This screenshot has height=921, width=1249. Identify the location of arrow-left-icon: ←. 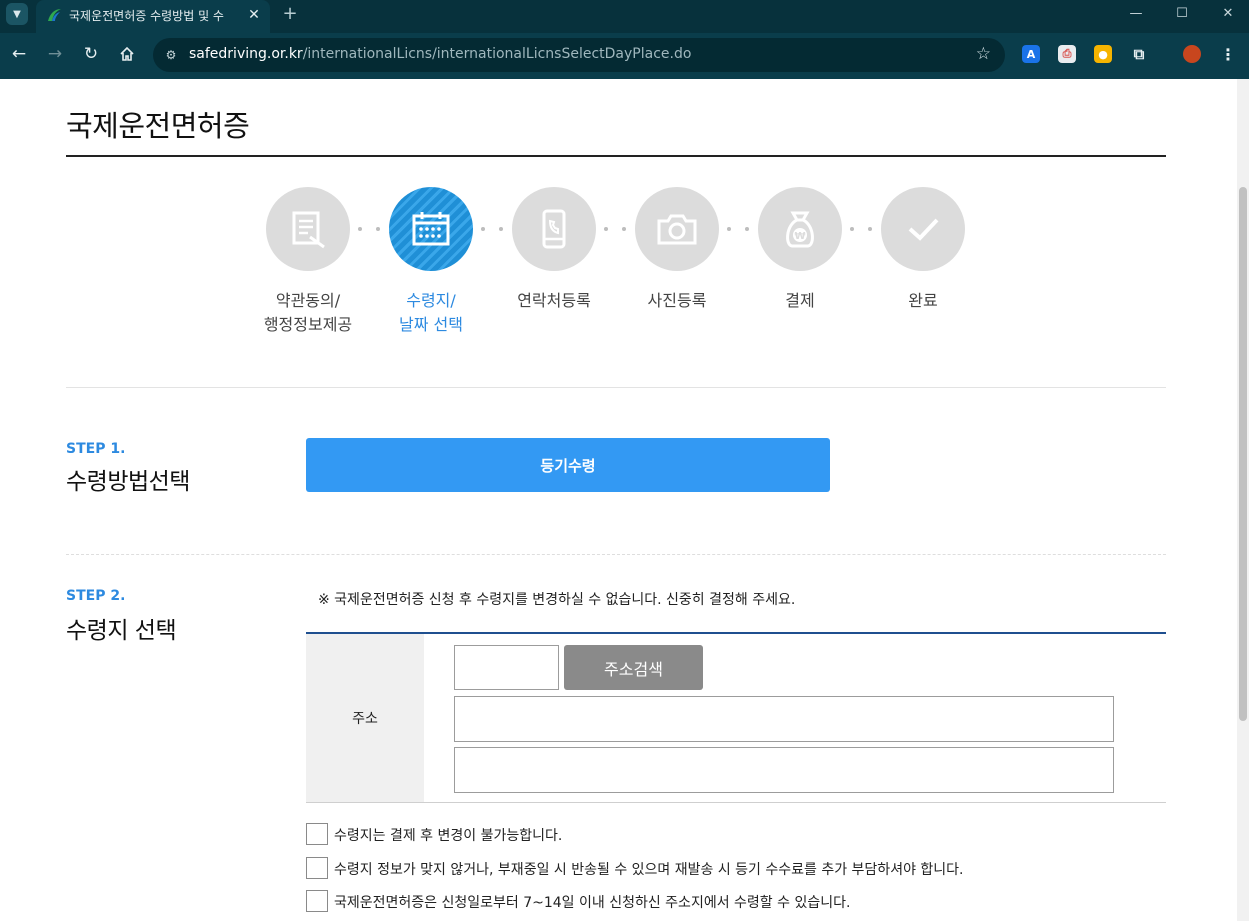
(19, 54).